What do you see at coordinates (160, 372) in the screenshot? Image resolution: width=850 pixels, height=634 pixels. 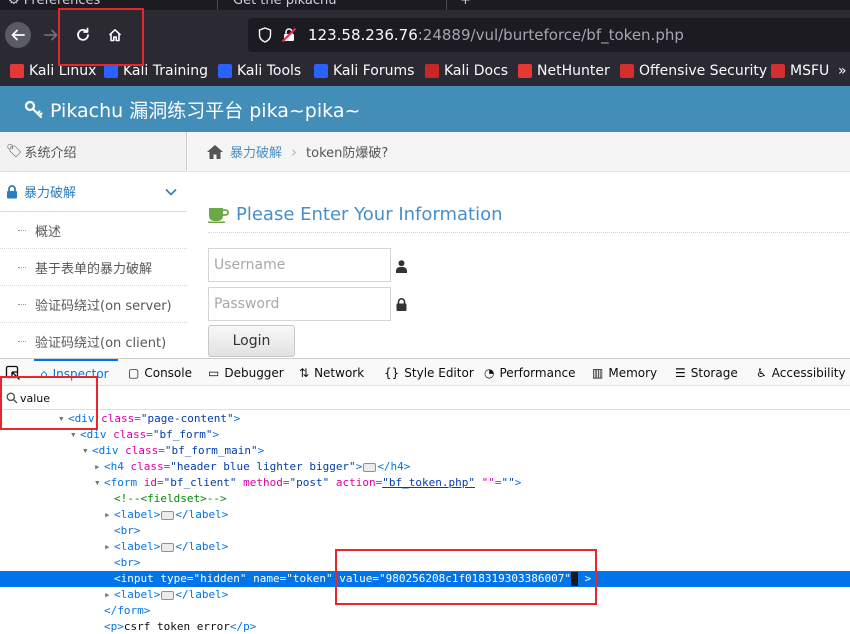 I see `tab-console: ▢ Console` at bounding box center [160, 372].